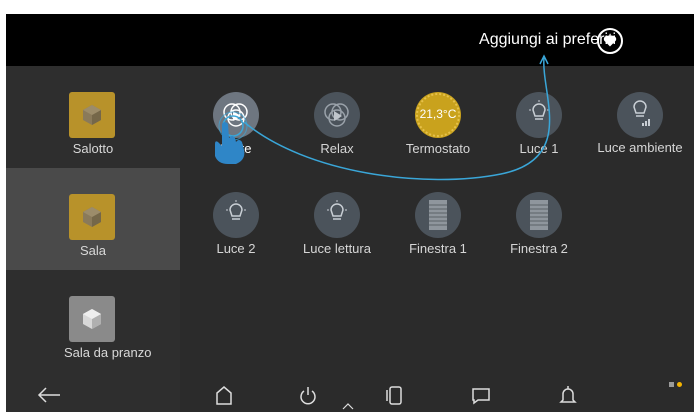 This screenshot has height=412, width=694. I want to click on power-icon, so click(308, 395).